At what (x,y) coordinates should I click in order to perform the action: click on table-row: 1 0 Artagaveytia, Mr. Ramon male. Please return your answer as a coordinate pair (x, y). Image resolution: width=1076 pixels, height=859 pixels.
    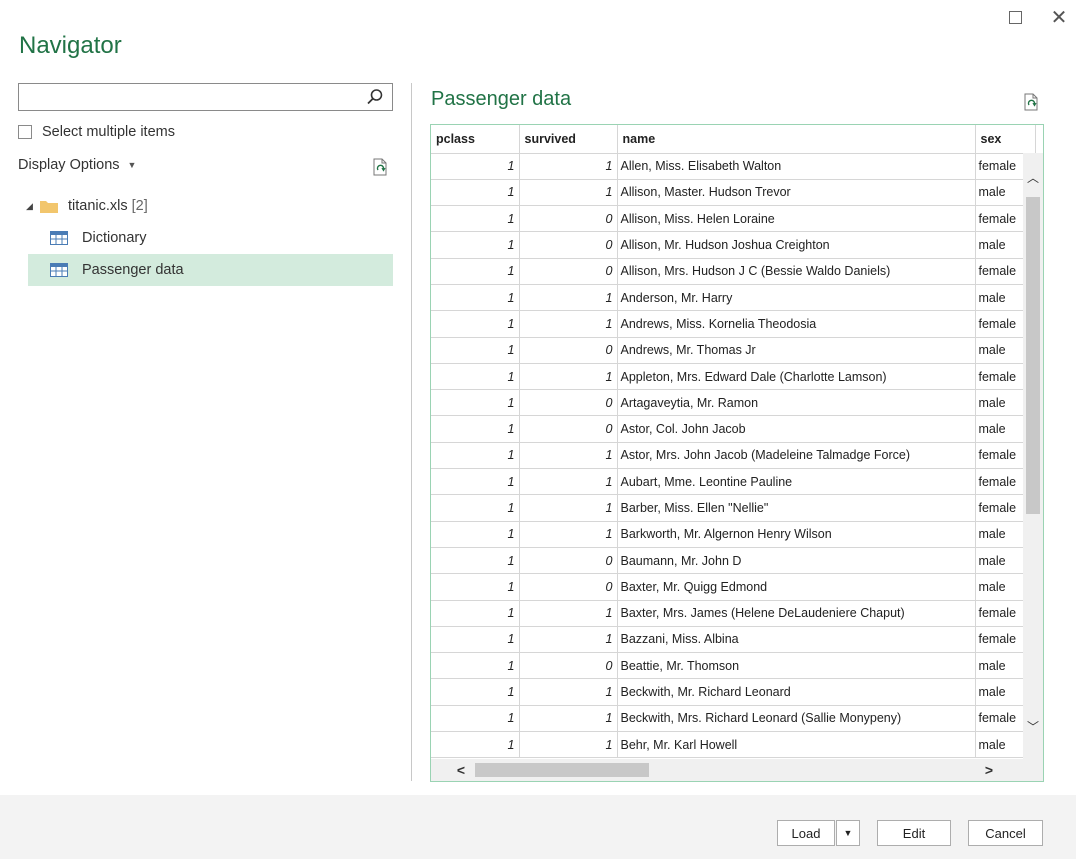
    Looking at the image, I should click on (733, 403).